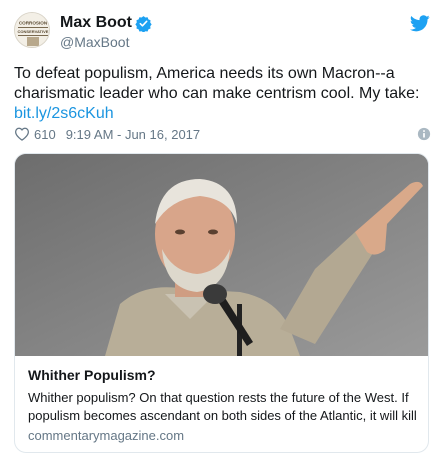 The width and height of the screenshot is (447, 460). I want to click on twitter-bird-icon, so click(420, 23).